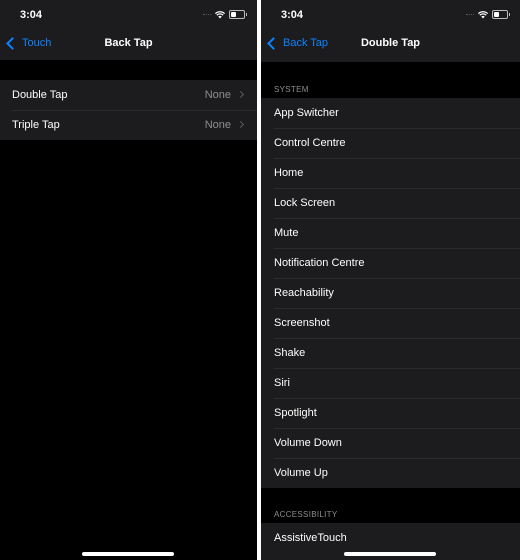 This screenshot has width=520, height=560. Describe the element at coordinates (36, 125) in the screenshot. I see `row-label: Triple Tap` at that location.